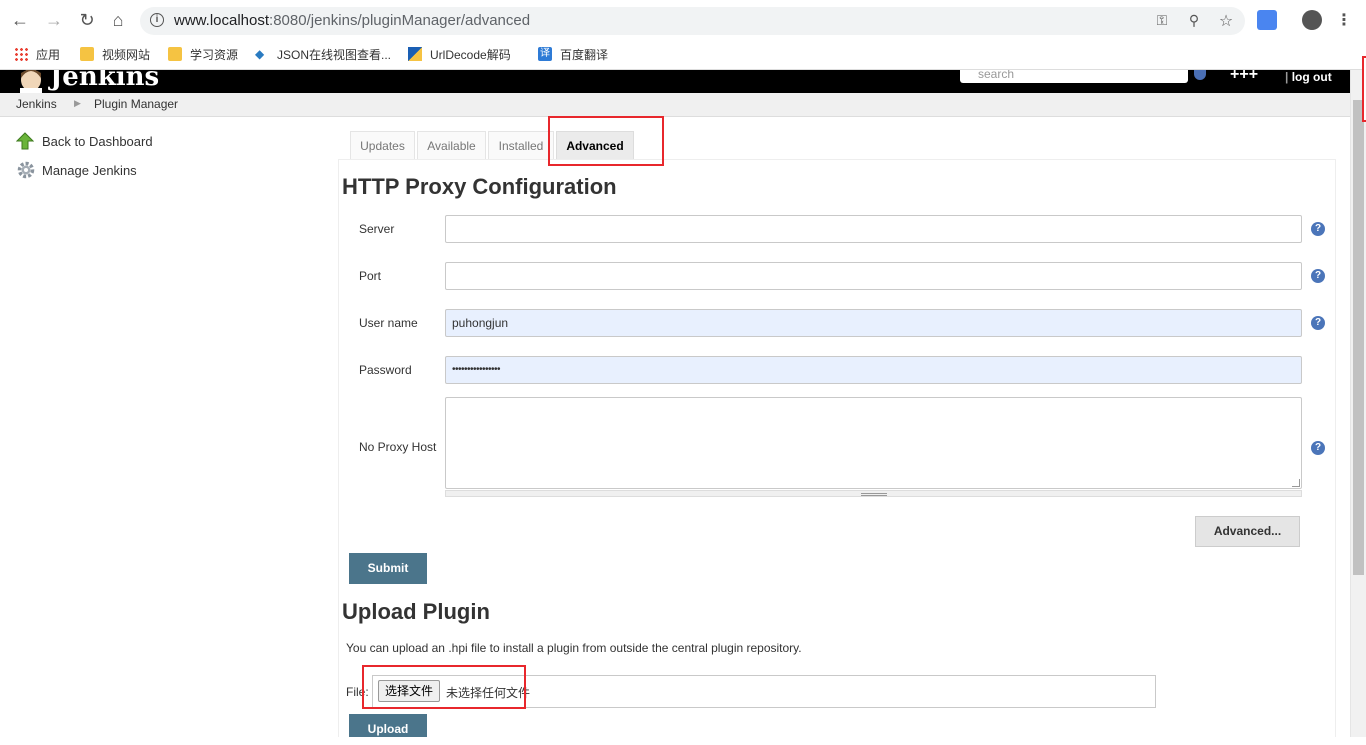 This screenshot has width=1366, height=745. I want to click on info-icon: i, so click(157, 20).